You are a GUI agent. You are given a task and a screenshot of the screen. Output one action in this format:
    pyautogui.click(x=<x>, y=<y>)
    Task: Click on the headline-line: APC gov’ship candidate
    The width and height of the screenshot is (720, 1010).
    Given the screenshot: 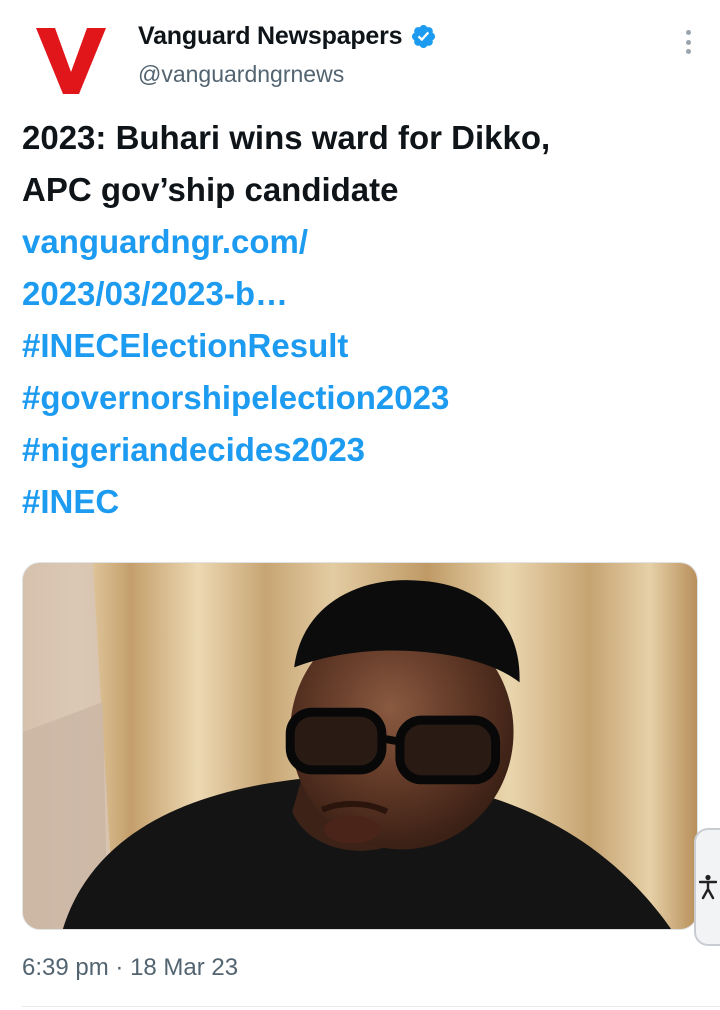 What is the action you would take?
    pyautogui.click(x=210, y=189)
    